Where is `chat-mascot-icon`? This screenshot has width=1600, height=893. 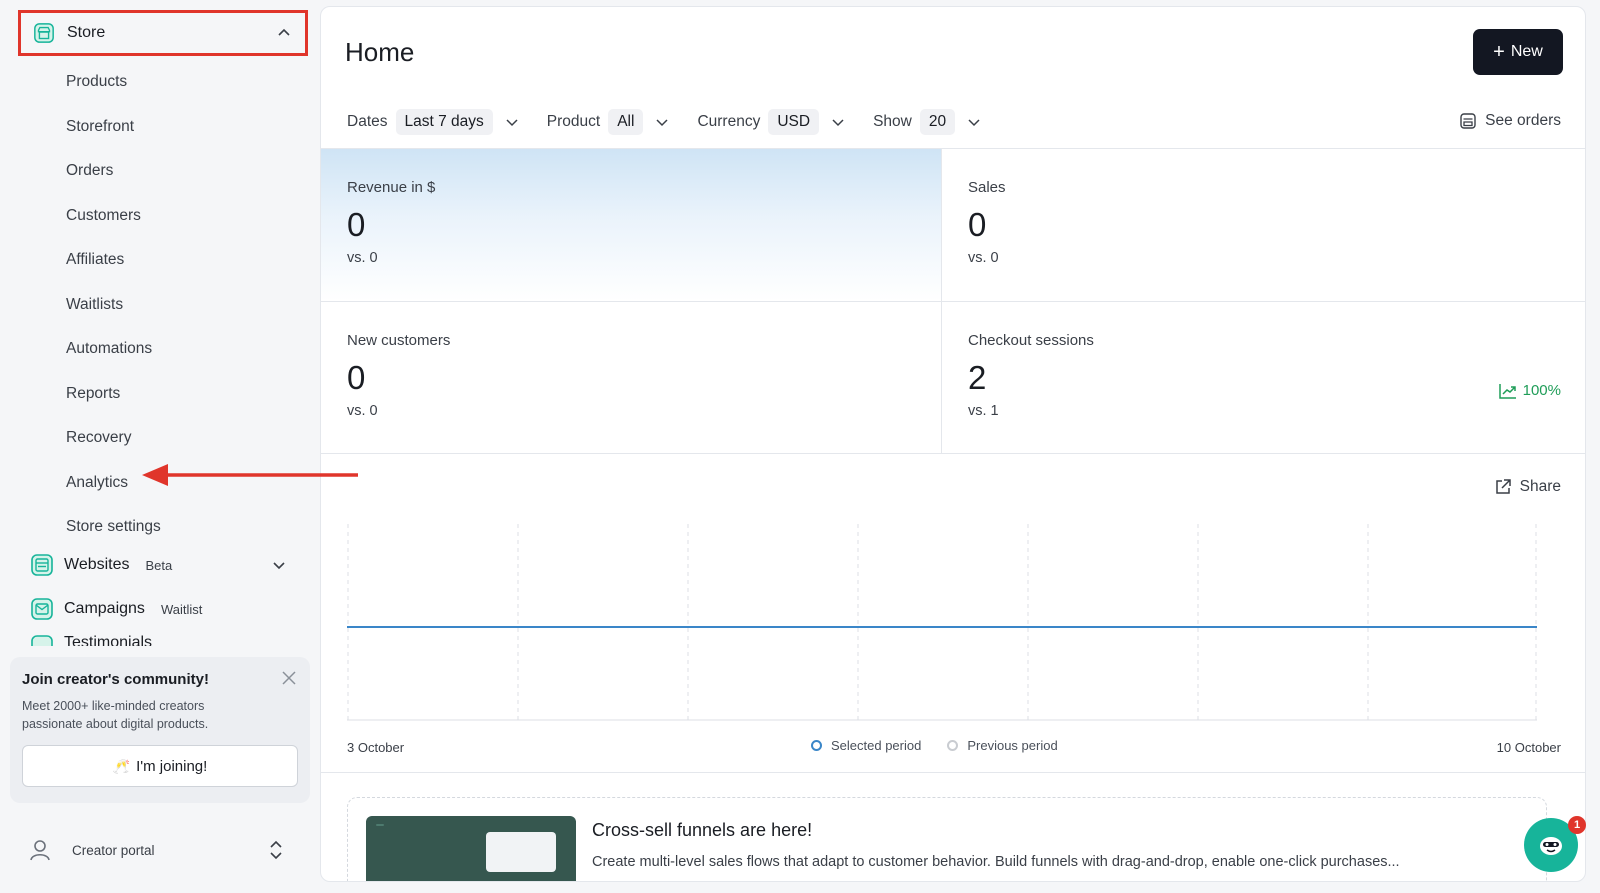 chat-mascot-icon is located at coordinates (1551, 846).